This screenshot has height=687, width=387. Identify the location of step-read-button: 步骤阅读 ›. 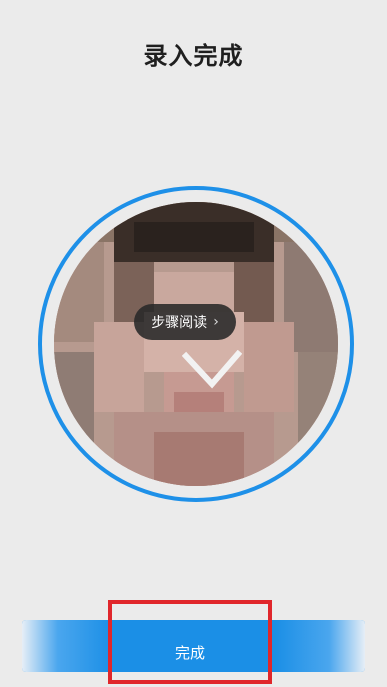
(185, 322).